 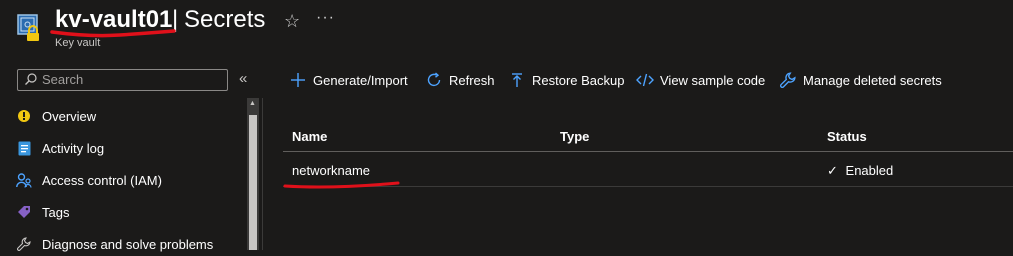 I want to click on manage-deleted-secrets-button: Manage deleted secrets, so click(x=860, y=80).